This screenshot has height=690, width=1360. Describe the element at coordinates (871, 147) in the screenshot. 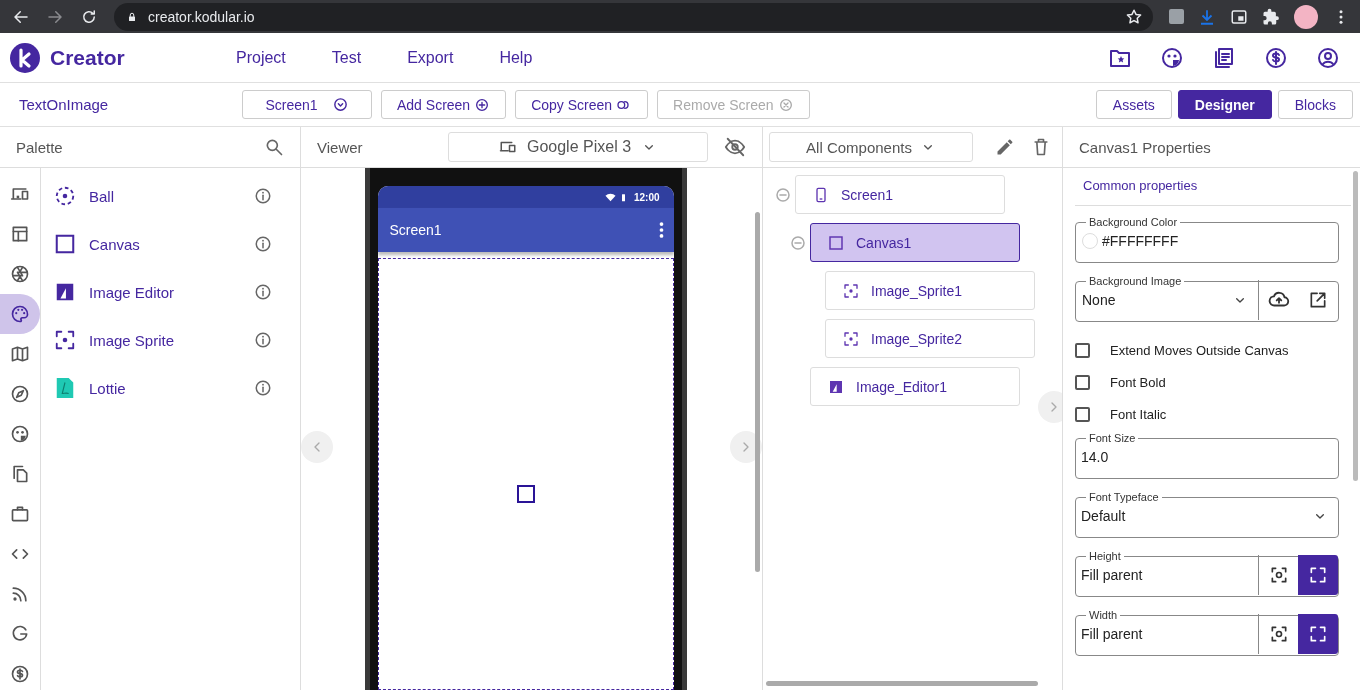

I see `component-filter: All Components` at that location.